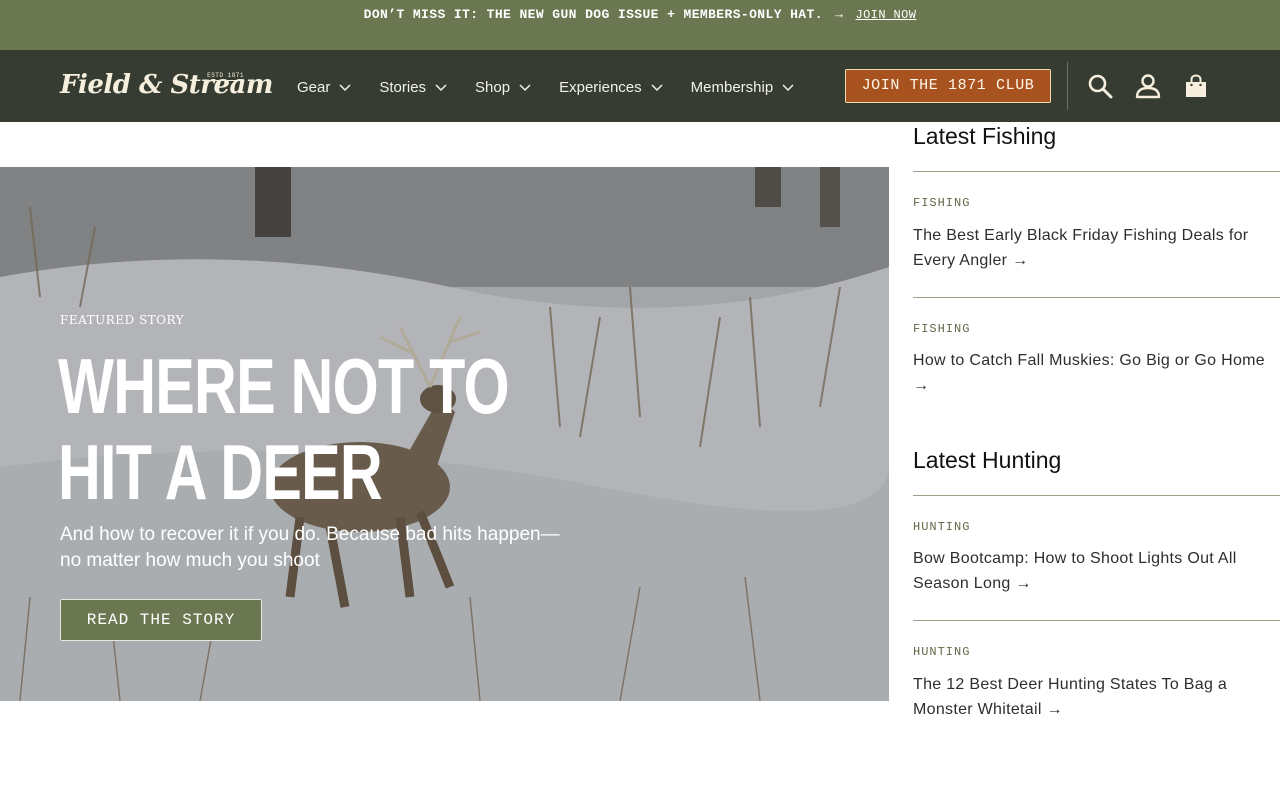 This screenshot has height=800, width=1280. I want to click on cart-icon, so click(1196, 86).